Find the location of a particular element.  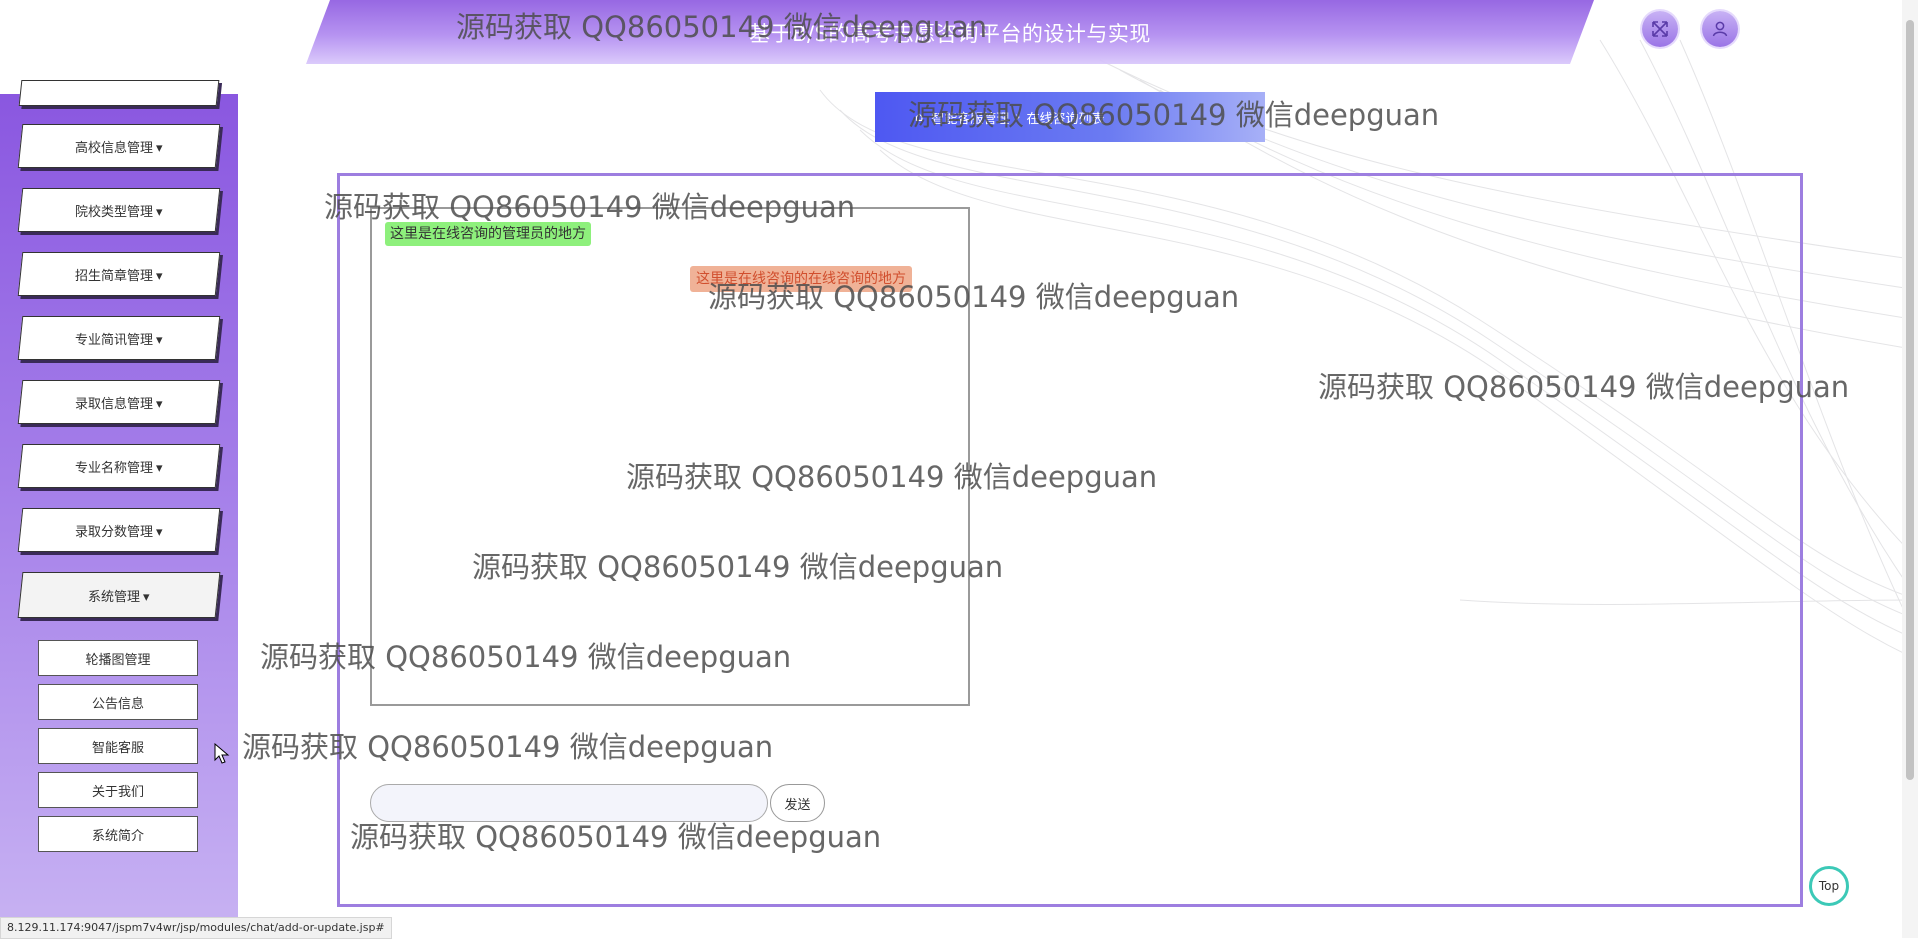

user-icon is located at coordinates (1720, 29).